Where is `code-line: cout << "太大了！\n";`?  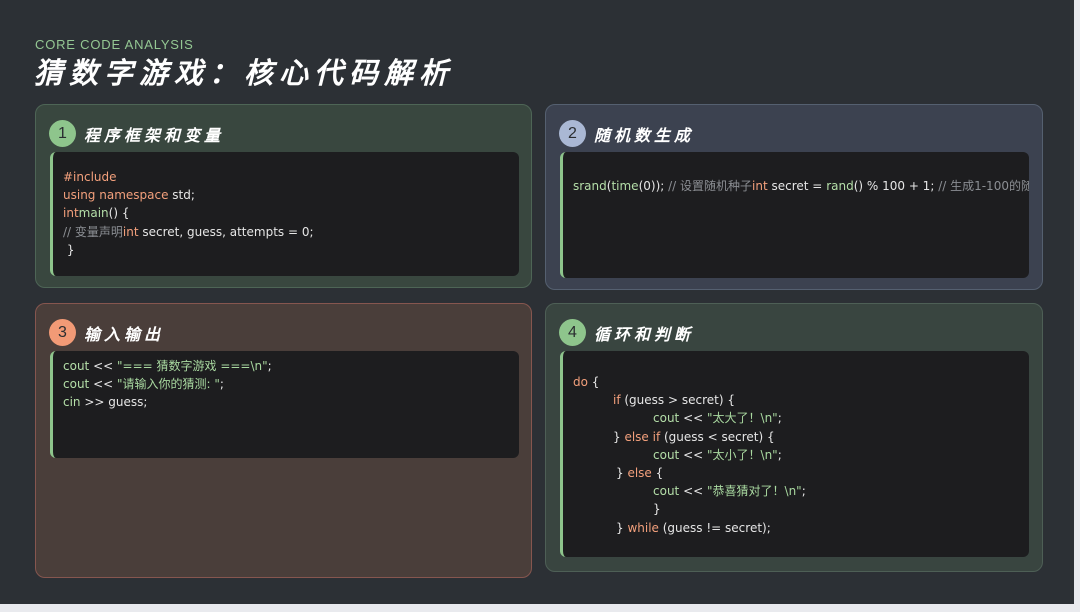 code-line: cout << "太大了！\n"; is located at coordinates (796, 418).